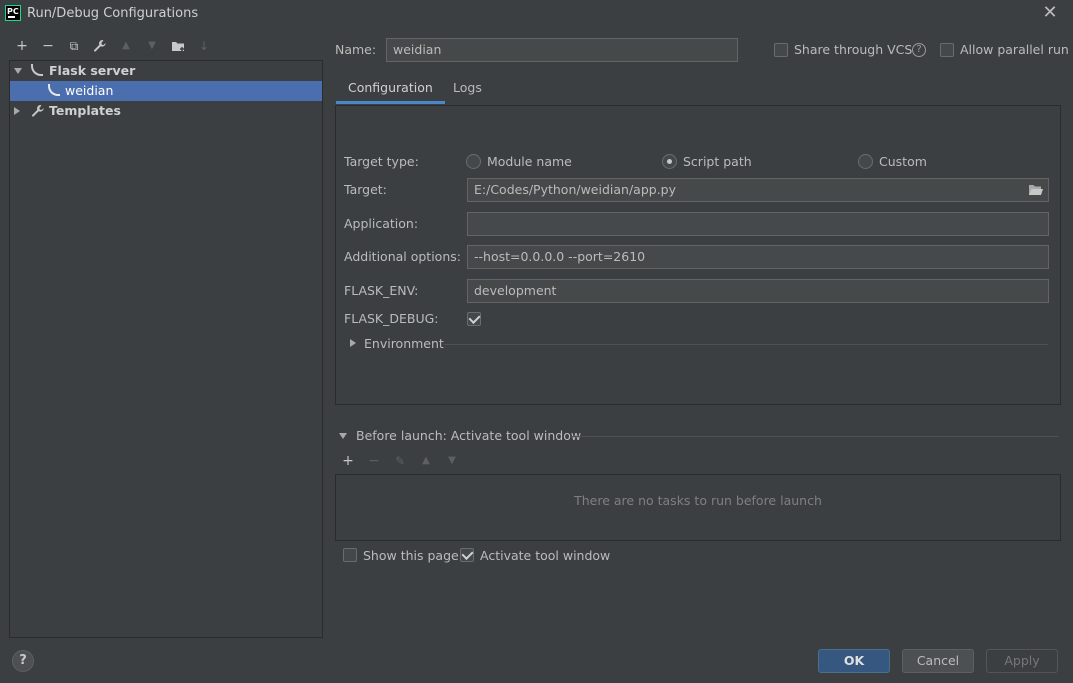 The width and height of the screenshot is (1073, 683). Describe the element at coordinates (698, 500) in the screenshot. I see `empty-tasks-text: There are no tasks to run before launch` at that location.